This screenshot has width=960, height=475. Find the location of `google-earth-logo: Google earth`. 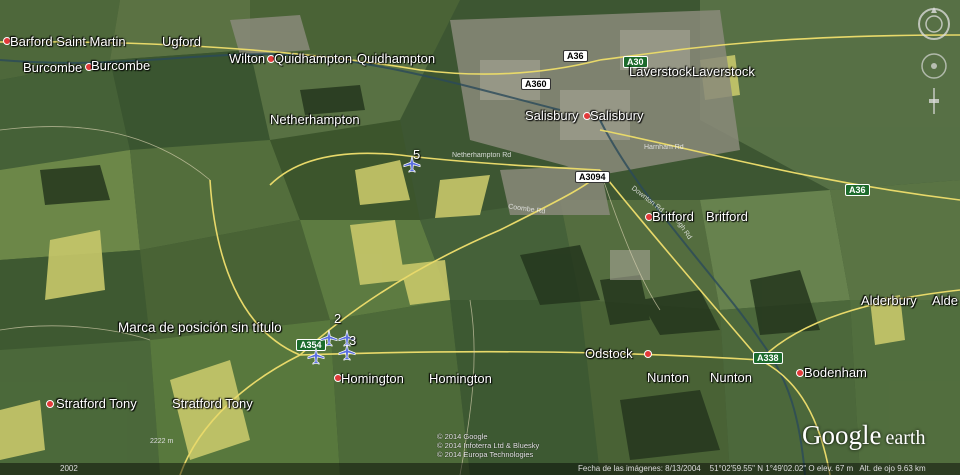

google-earth-logo: Google earth is located at coordinates (863, 435).